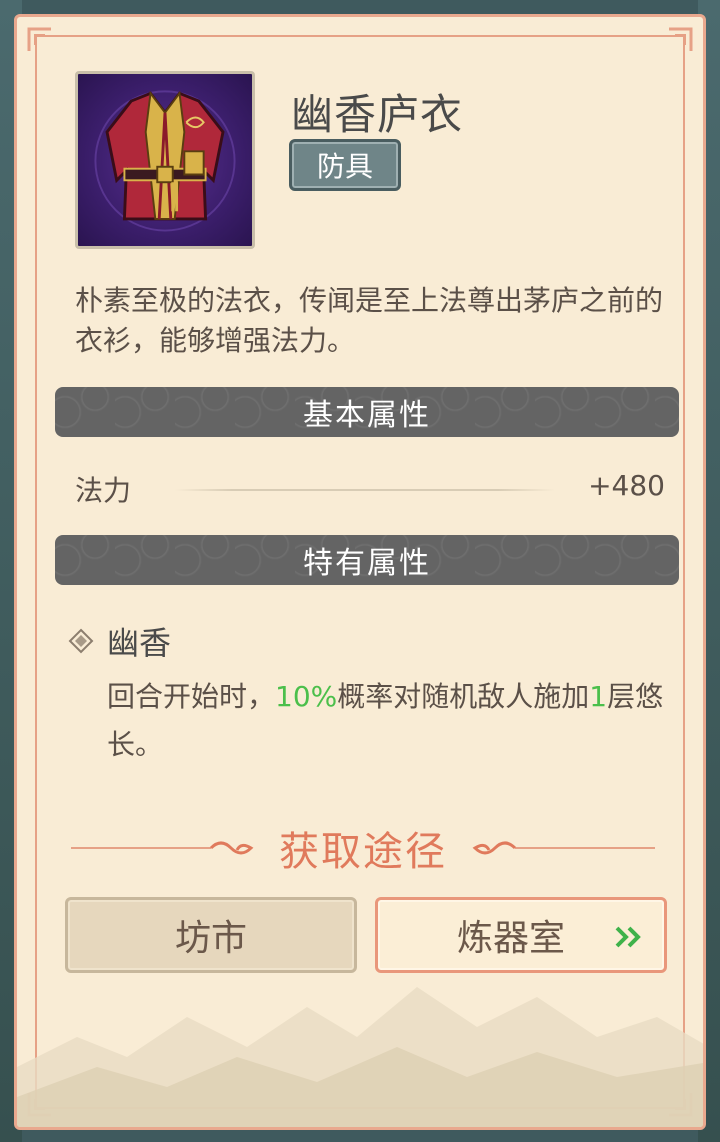  What do you see at coordinates (139, 643) in the screenshot?
I see `trait-name: 幽香` at bounding box center [139, 643].